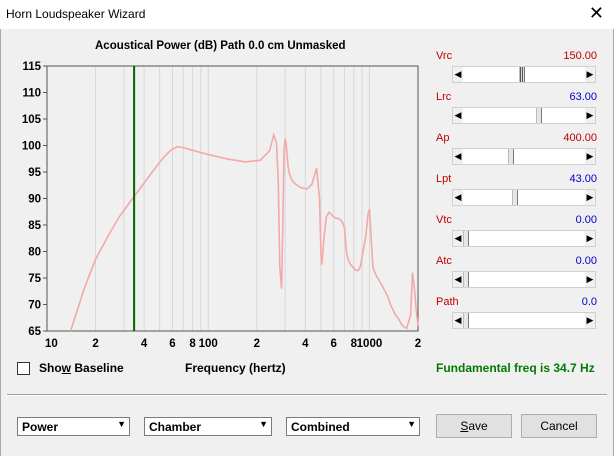 This screenshot has height=456, width=614. What do you see at coordinates (34, 200) in the screenshot?
I see `y-tick-label: 90` at bounding box center [34, 200].